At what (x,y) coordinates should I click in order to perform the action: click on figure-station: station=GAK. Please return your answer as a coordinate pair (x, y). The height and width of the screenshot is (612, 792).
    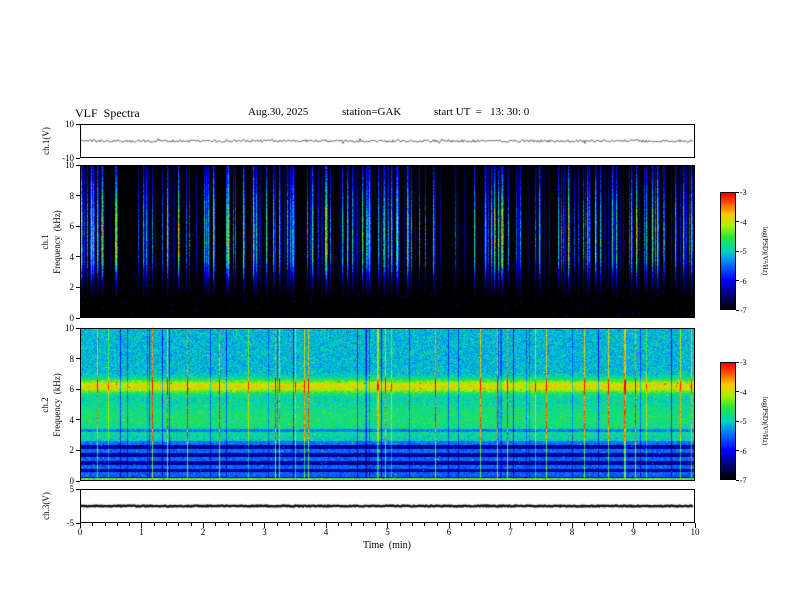
    Looking at the image, I should click on (372, 112).